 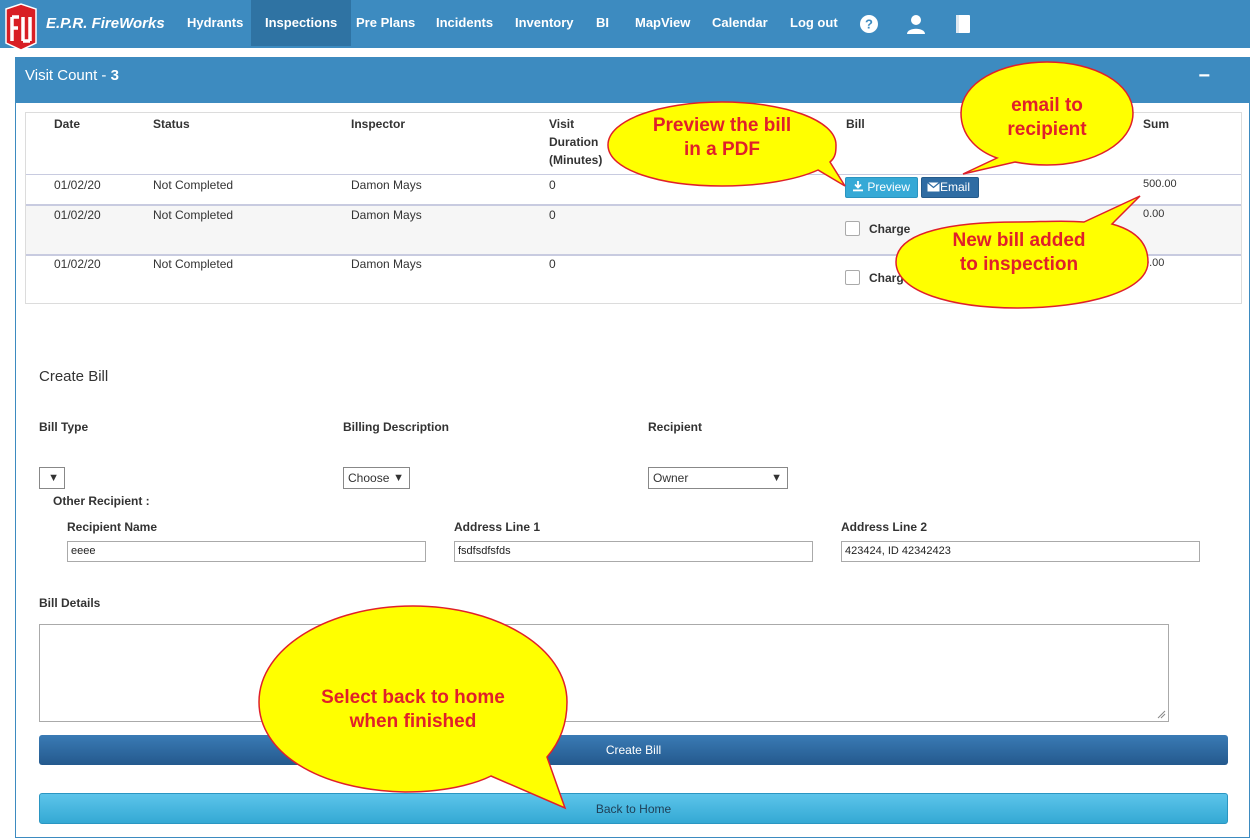 What do you see at coordinates (963, 24) in the screenshot?
I see `book-icon` at bounding box center [963, 24].